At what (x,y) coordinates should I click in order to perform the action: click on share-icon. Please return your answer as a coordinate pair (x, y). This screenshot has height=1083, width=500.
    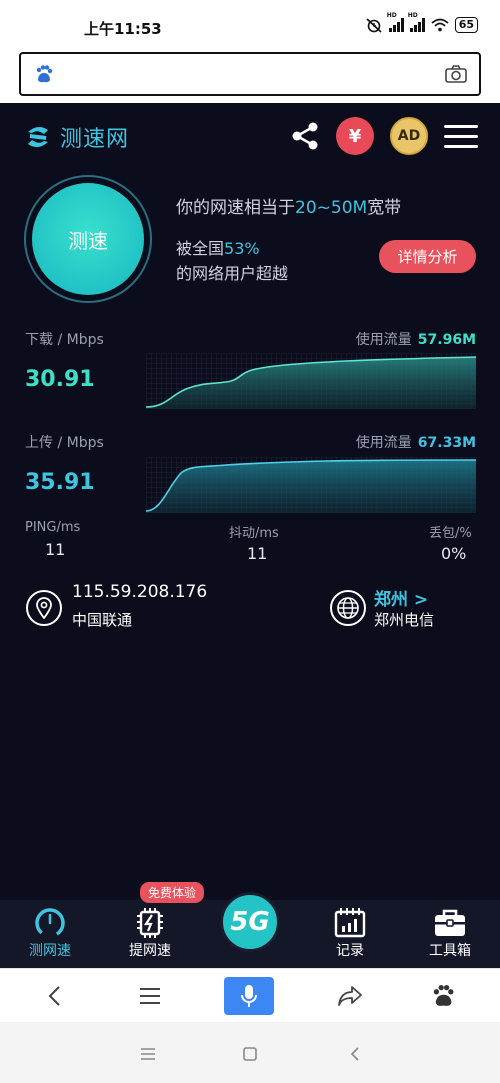
    Looking at the image, I should click on (305, 136).